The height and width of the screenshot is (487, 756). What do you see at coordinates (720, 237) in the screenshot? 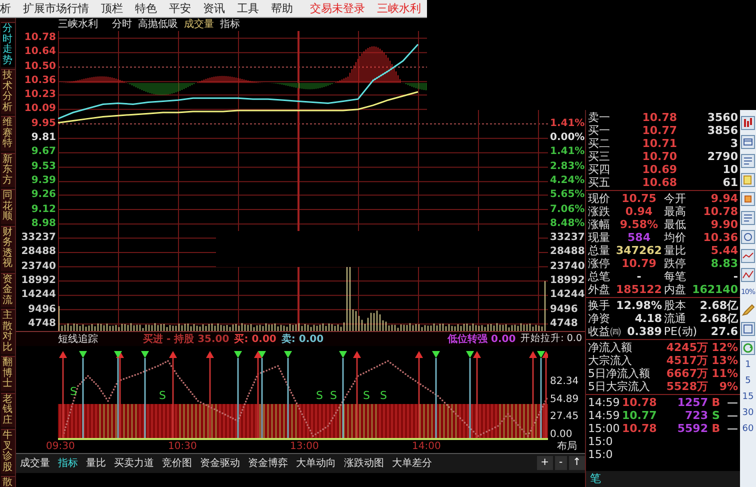
I see `quote-value: 10.36` at bounding box center [720, 237].